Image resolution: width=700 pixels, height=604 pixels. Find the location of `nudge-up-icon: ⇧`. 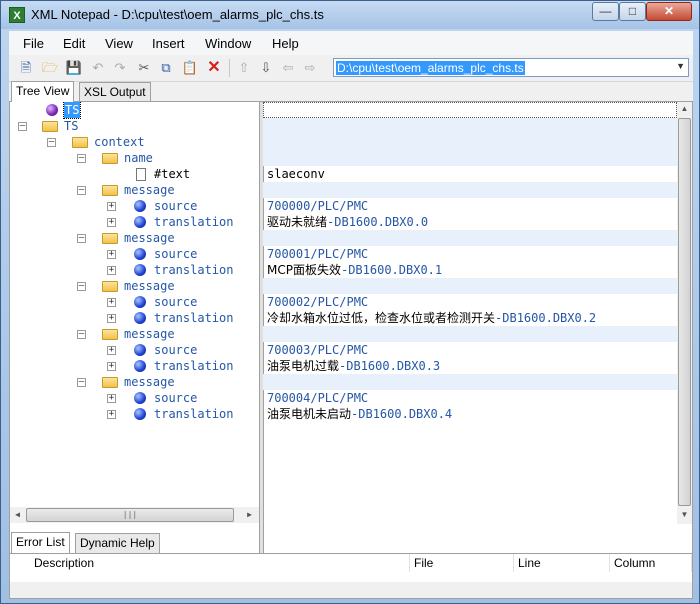

nudge-up-icon: ⇧ is located at coordinates (244, 68).